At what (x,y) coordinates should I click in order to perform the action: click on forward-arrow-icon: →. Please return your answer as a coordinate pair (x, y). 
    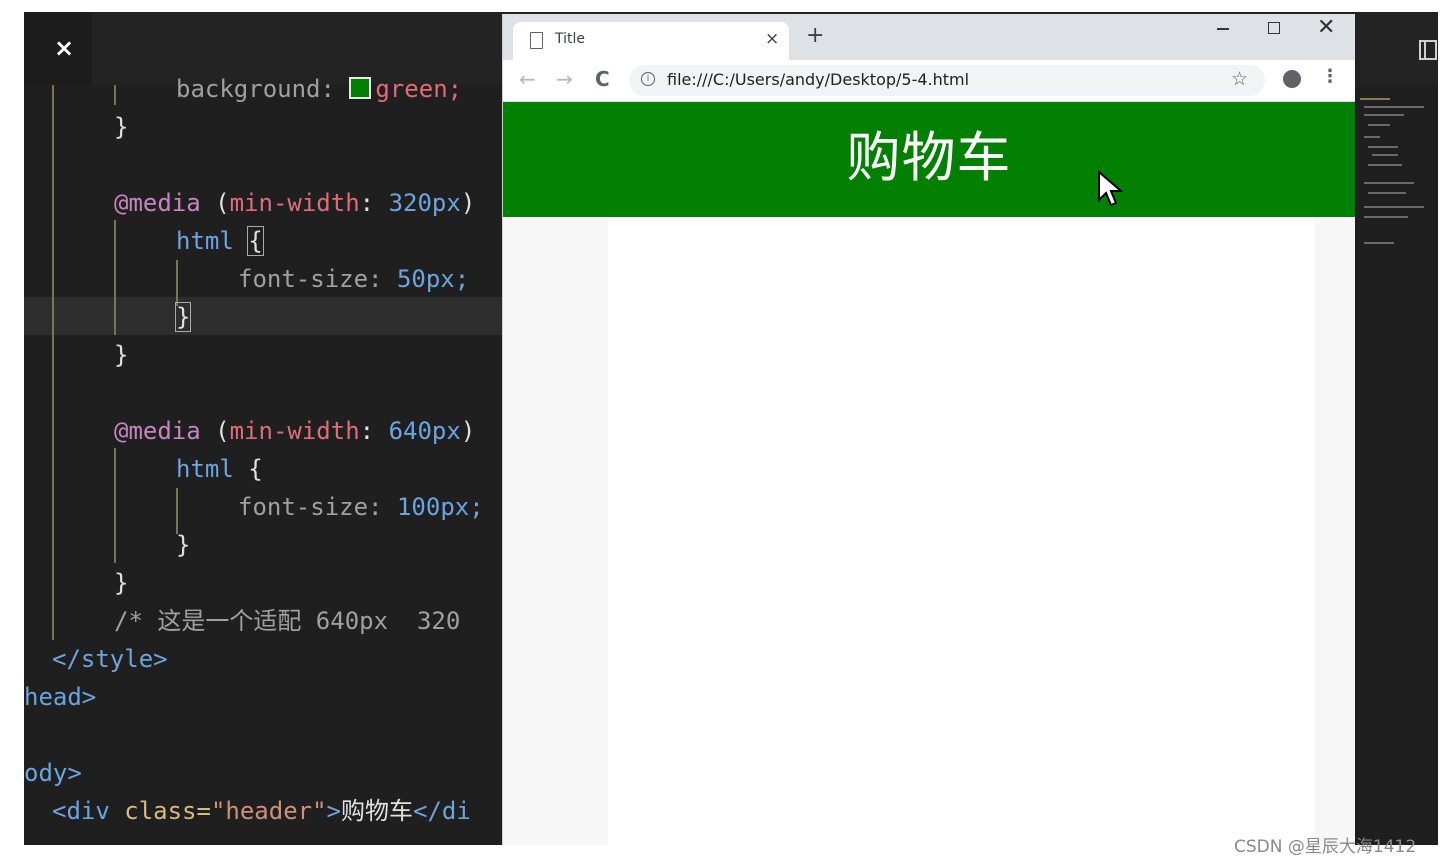
    Looking at the image, I should click on (564, 79).